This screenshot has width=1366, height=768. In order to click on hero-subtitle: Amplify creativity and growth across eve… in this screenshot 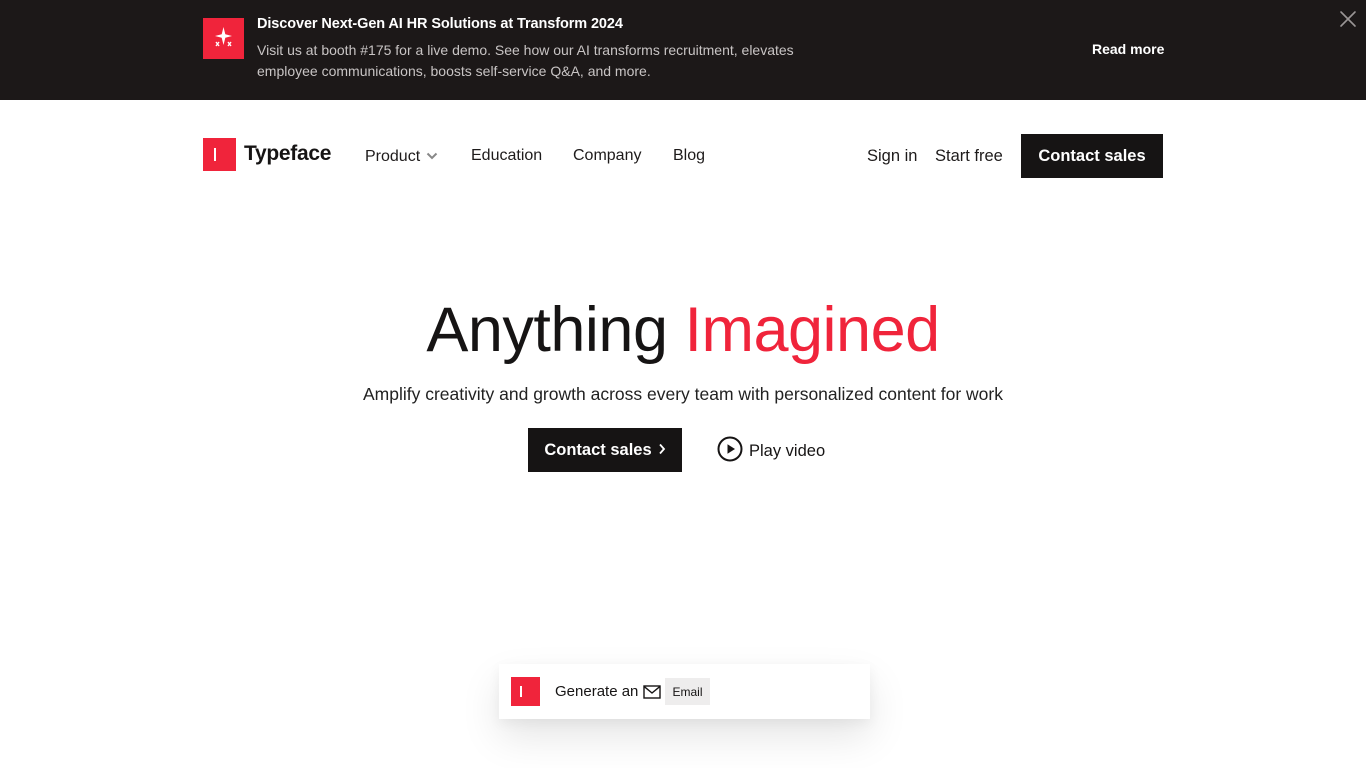, I will do `click(683, 394)`.